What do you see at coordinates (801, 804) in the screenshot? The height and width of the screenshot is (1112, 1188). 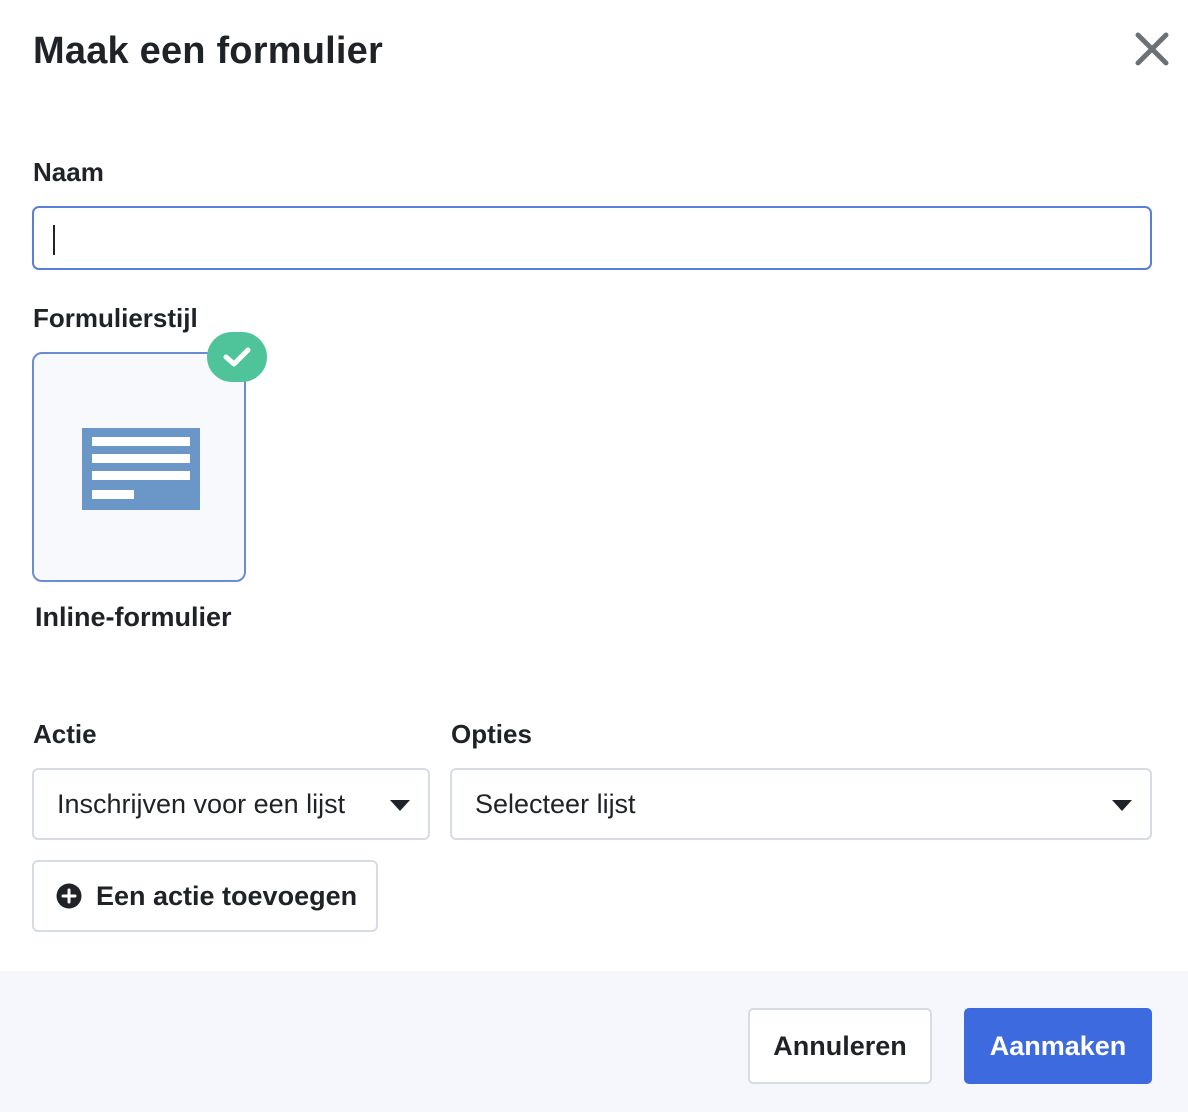 I see `options-select: Selecteer lijst` at bounding box center [801, 804].